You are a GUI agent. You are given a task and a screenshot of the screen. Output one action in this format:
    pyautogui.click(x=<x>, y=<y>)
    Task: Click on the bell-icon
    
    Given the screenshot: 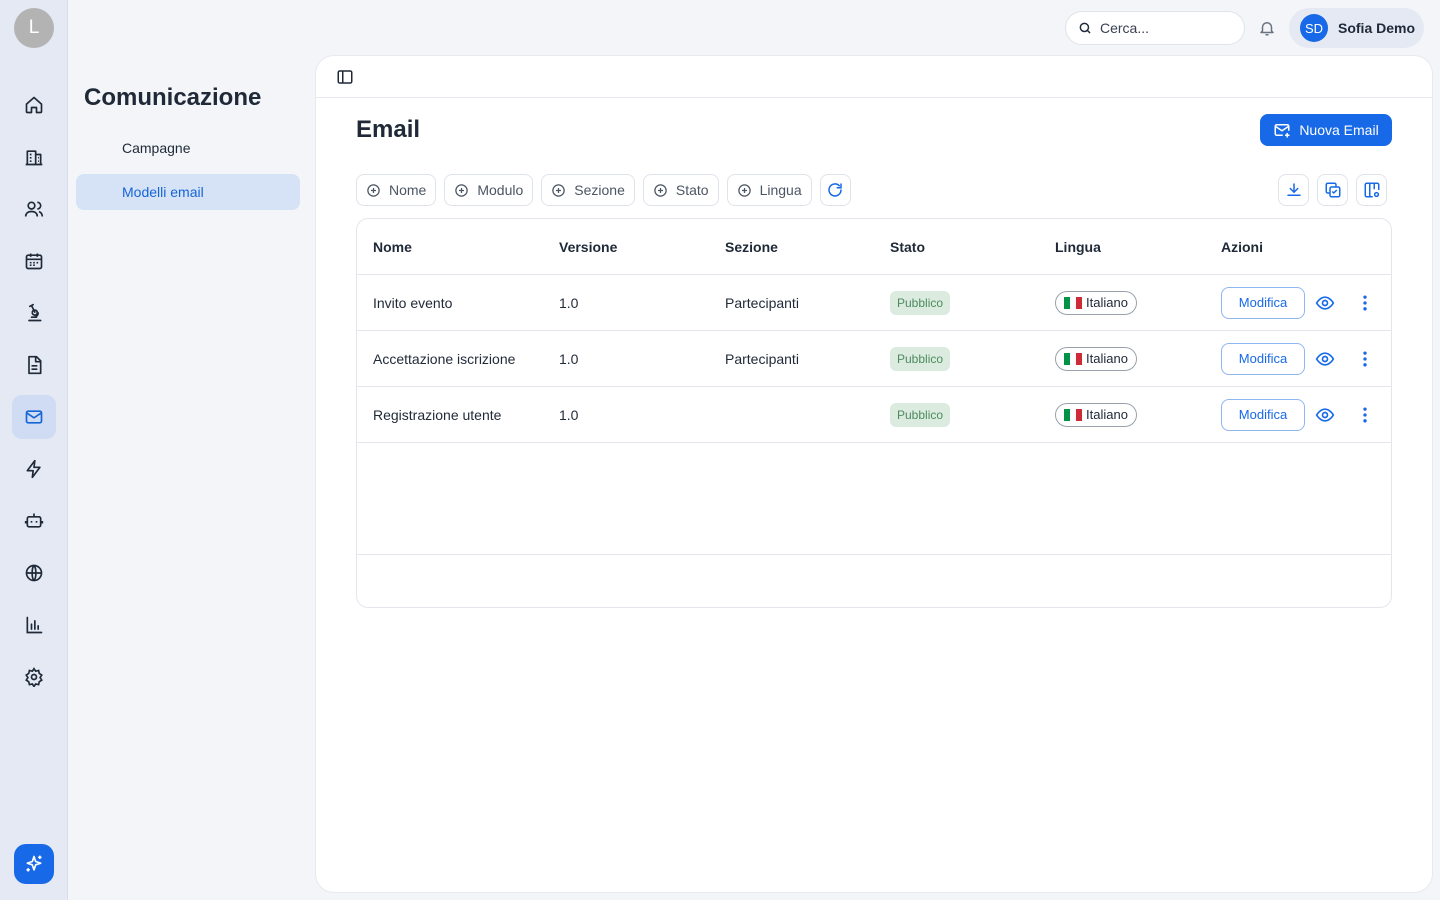 What is the action you would take?
    pyautogui.click(x=1267, y=28)
    